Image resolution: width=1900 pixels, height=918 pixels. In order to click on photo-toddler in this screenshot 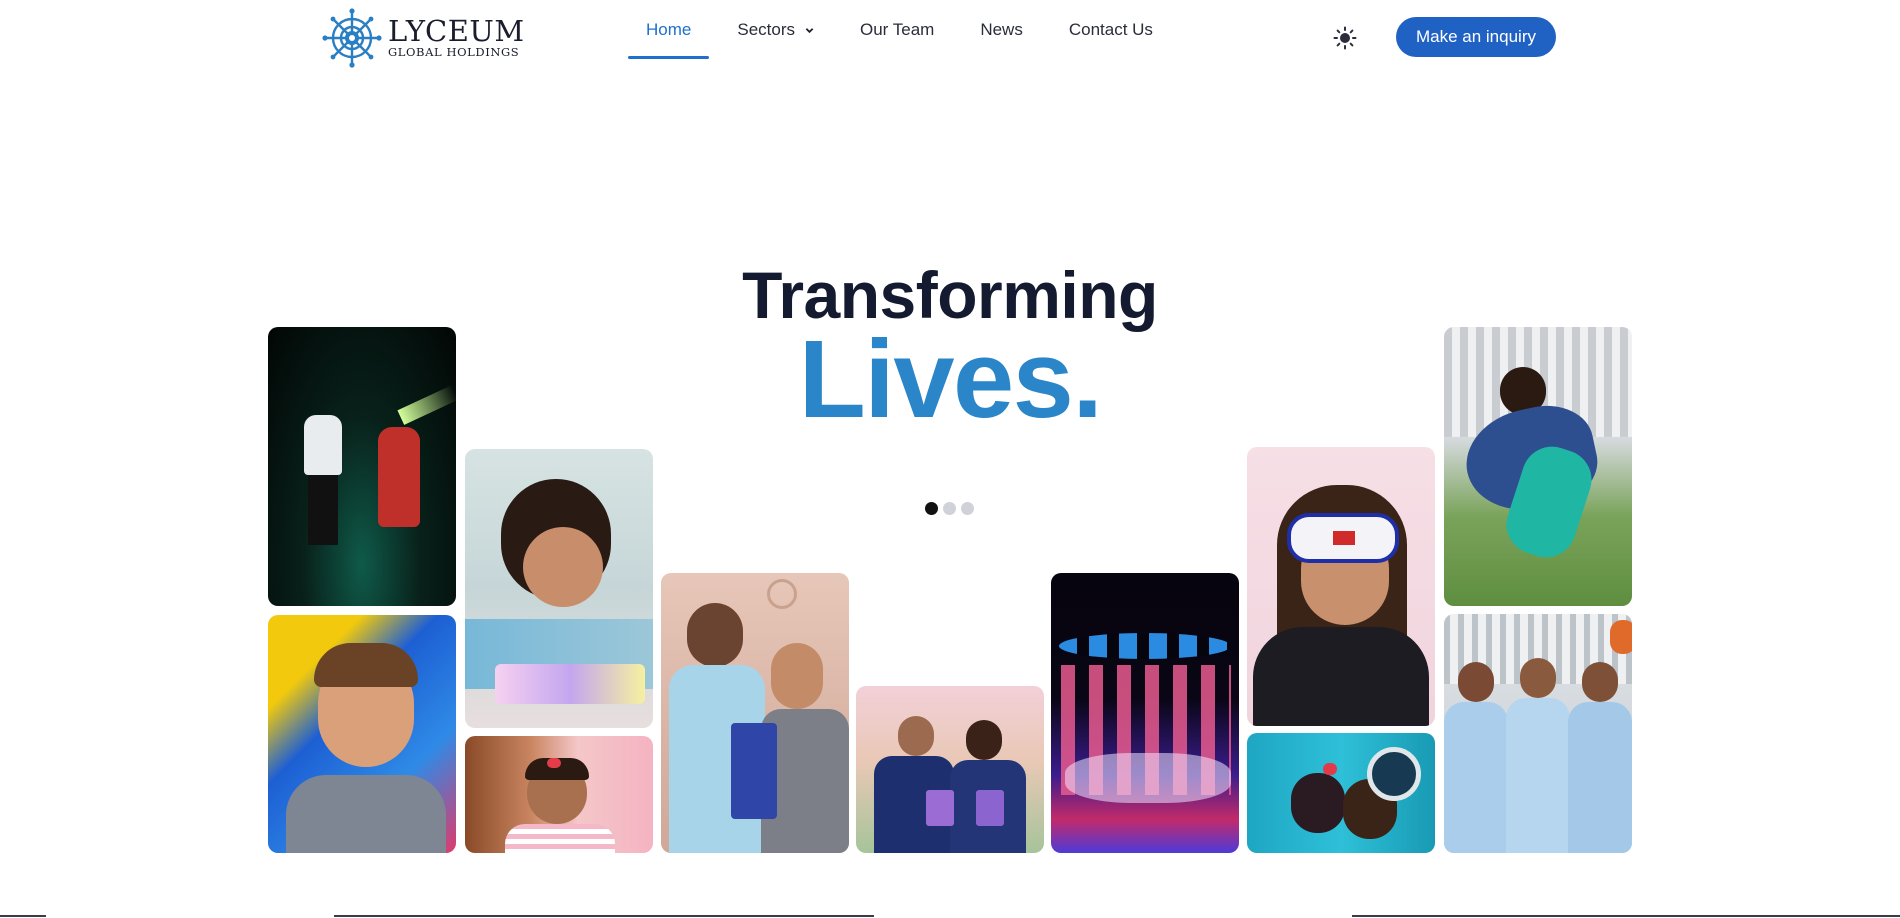, I will do `click(559, 794)`.